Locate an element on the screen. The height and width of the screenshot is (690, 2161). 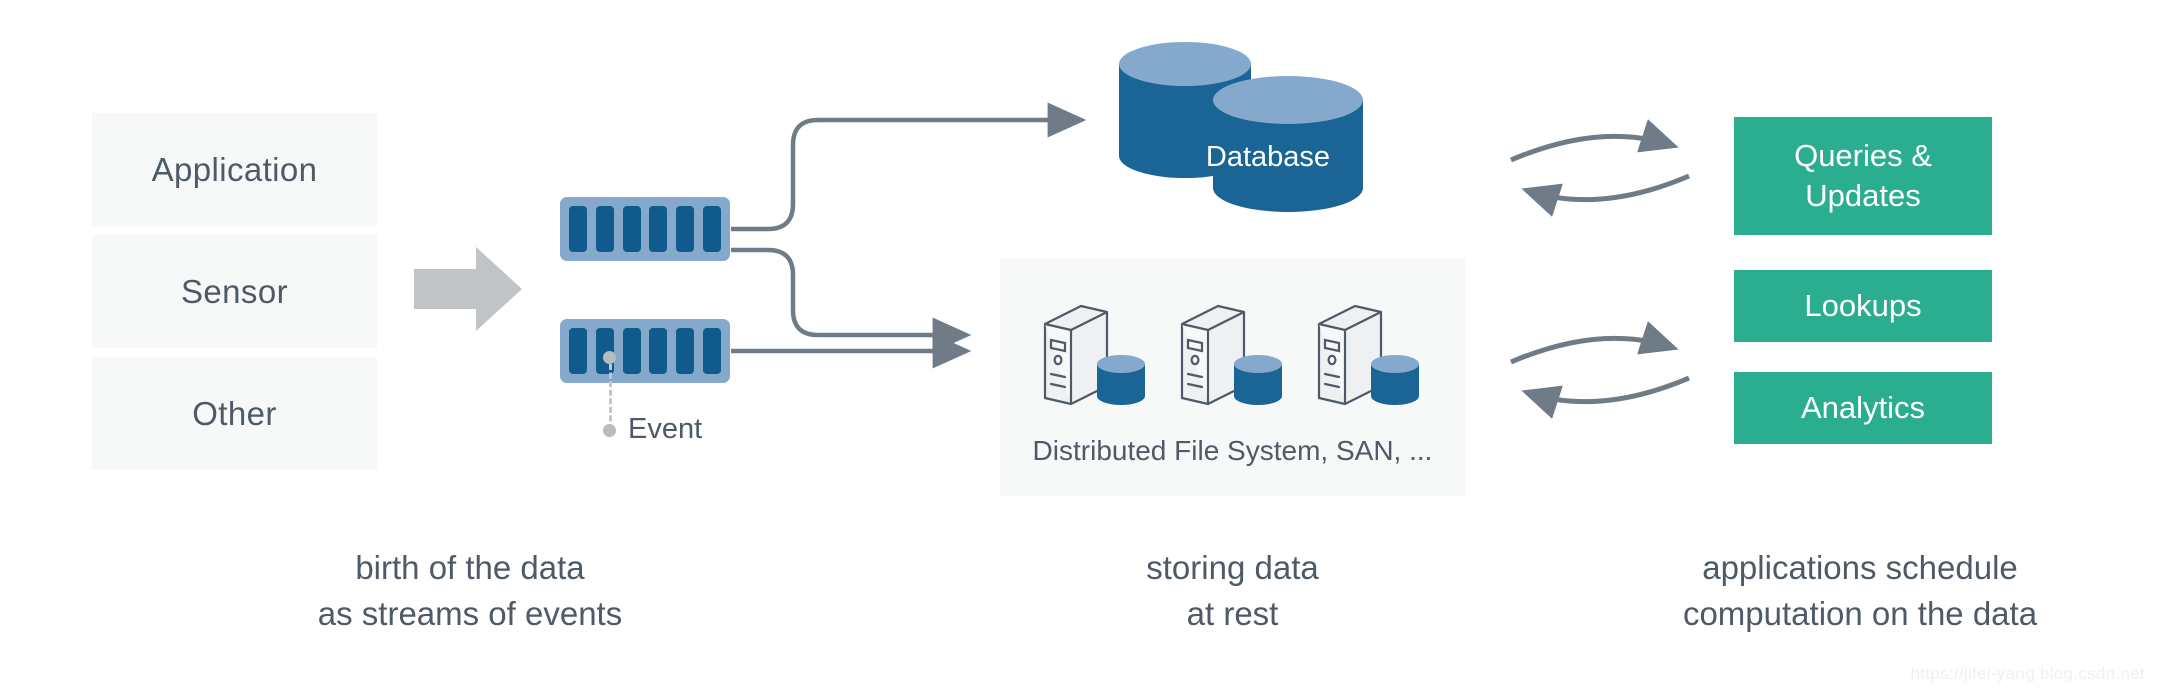
event-callout-line is located at coordinates (610, 397).